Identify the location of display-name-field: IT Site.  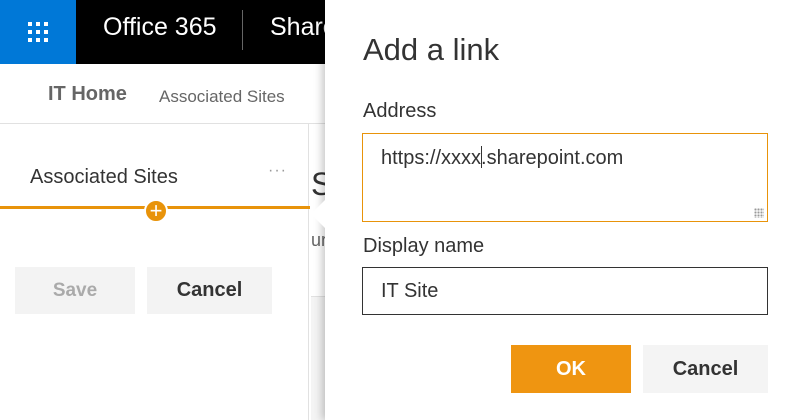
(565, 291).